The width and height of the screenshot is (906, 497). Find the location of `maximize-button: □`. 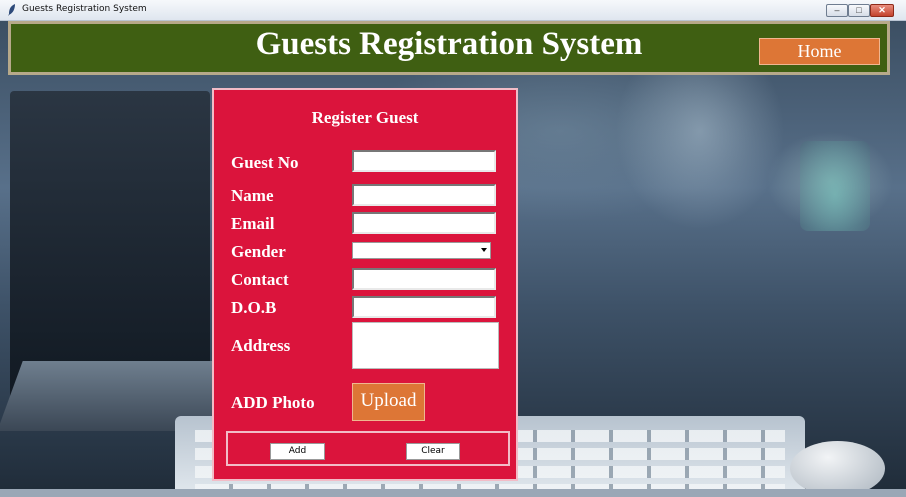

maximize-button: □ is located at coordinates (859, 10).